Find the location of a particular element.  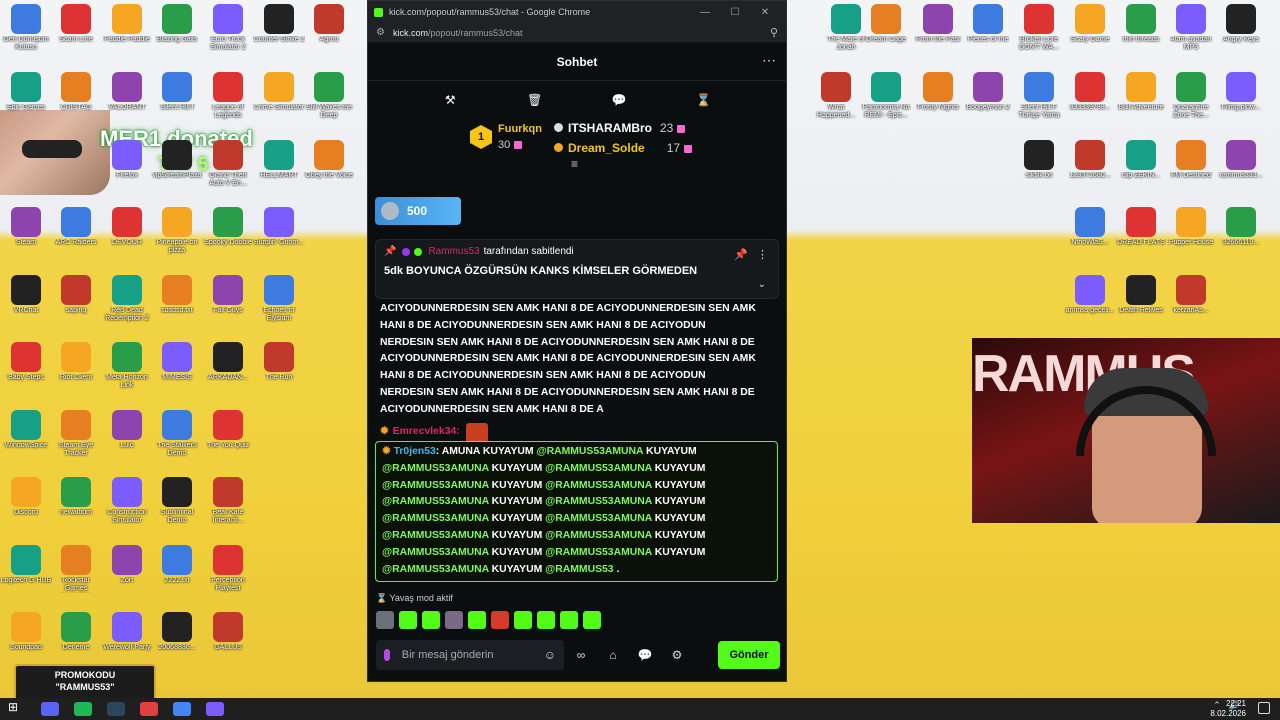

desktop-icon: CRISTAG is located at coordinates (76, 92).